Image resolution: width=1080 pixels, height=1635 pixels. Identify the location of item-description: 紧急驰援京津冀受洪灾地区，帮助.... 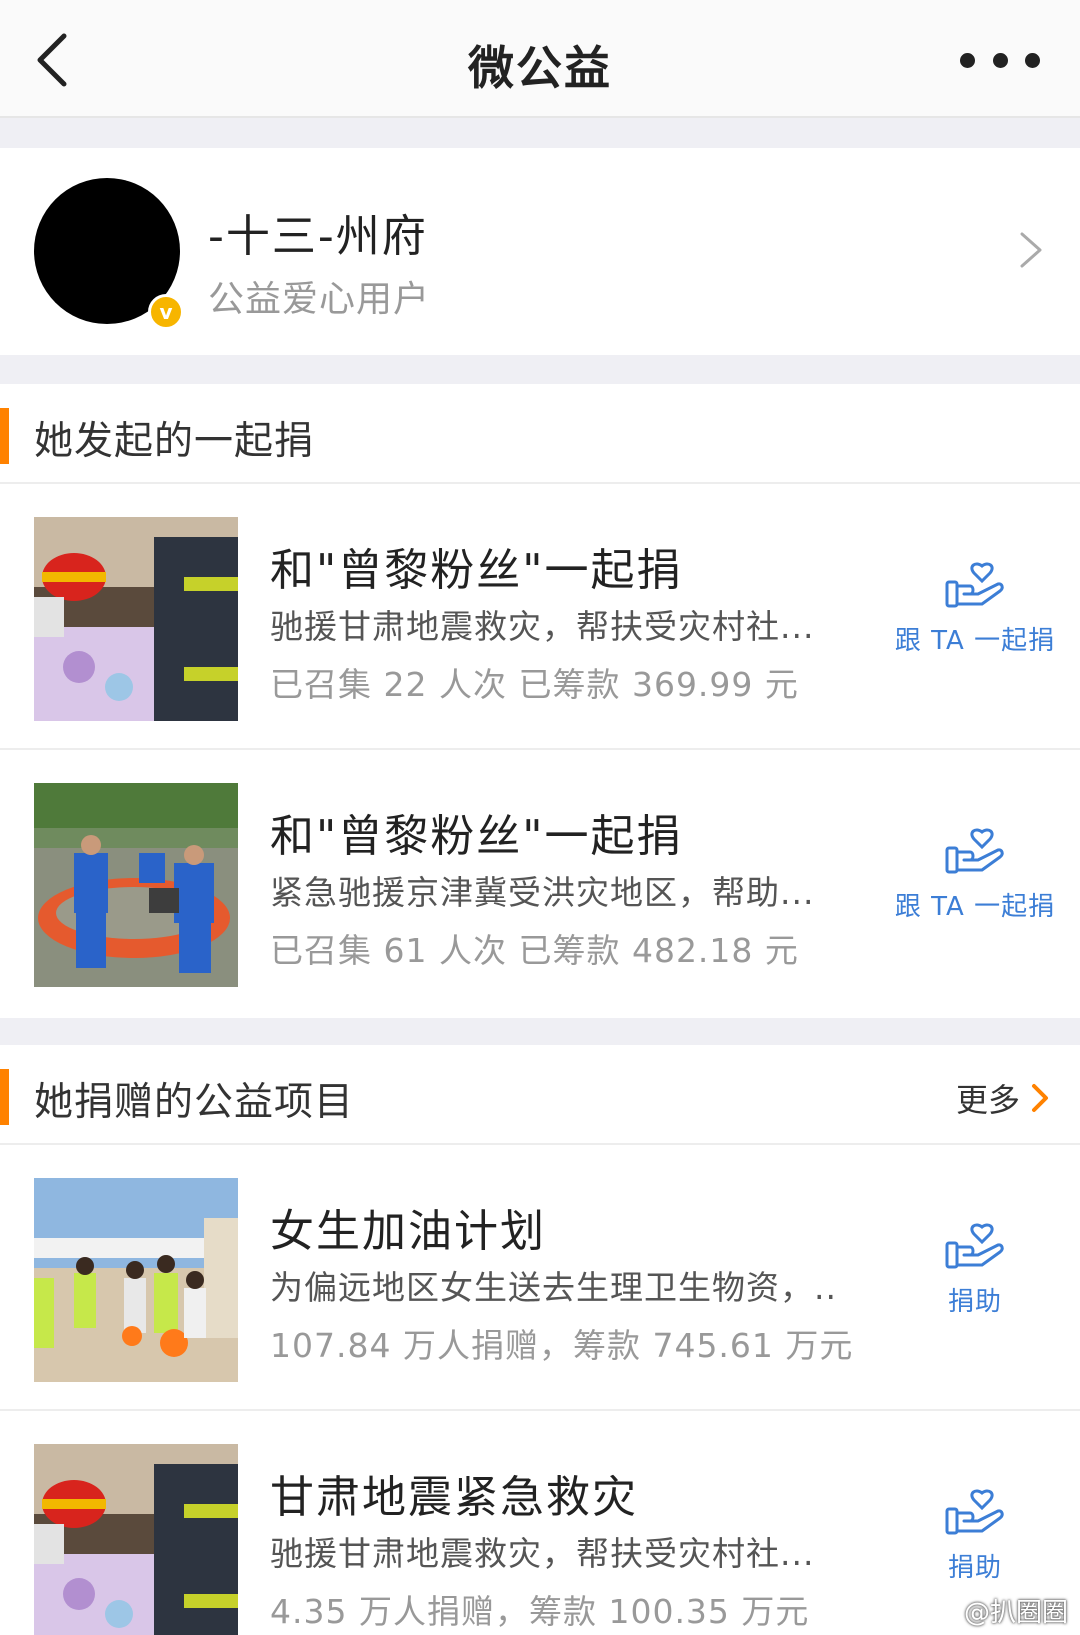
(542, 892).